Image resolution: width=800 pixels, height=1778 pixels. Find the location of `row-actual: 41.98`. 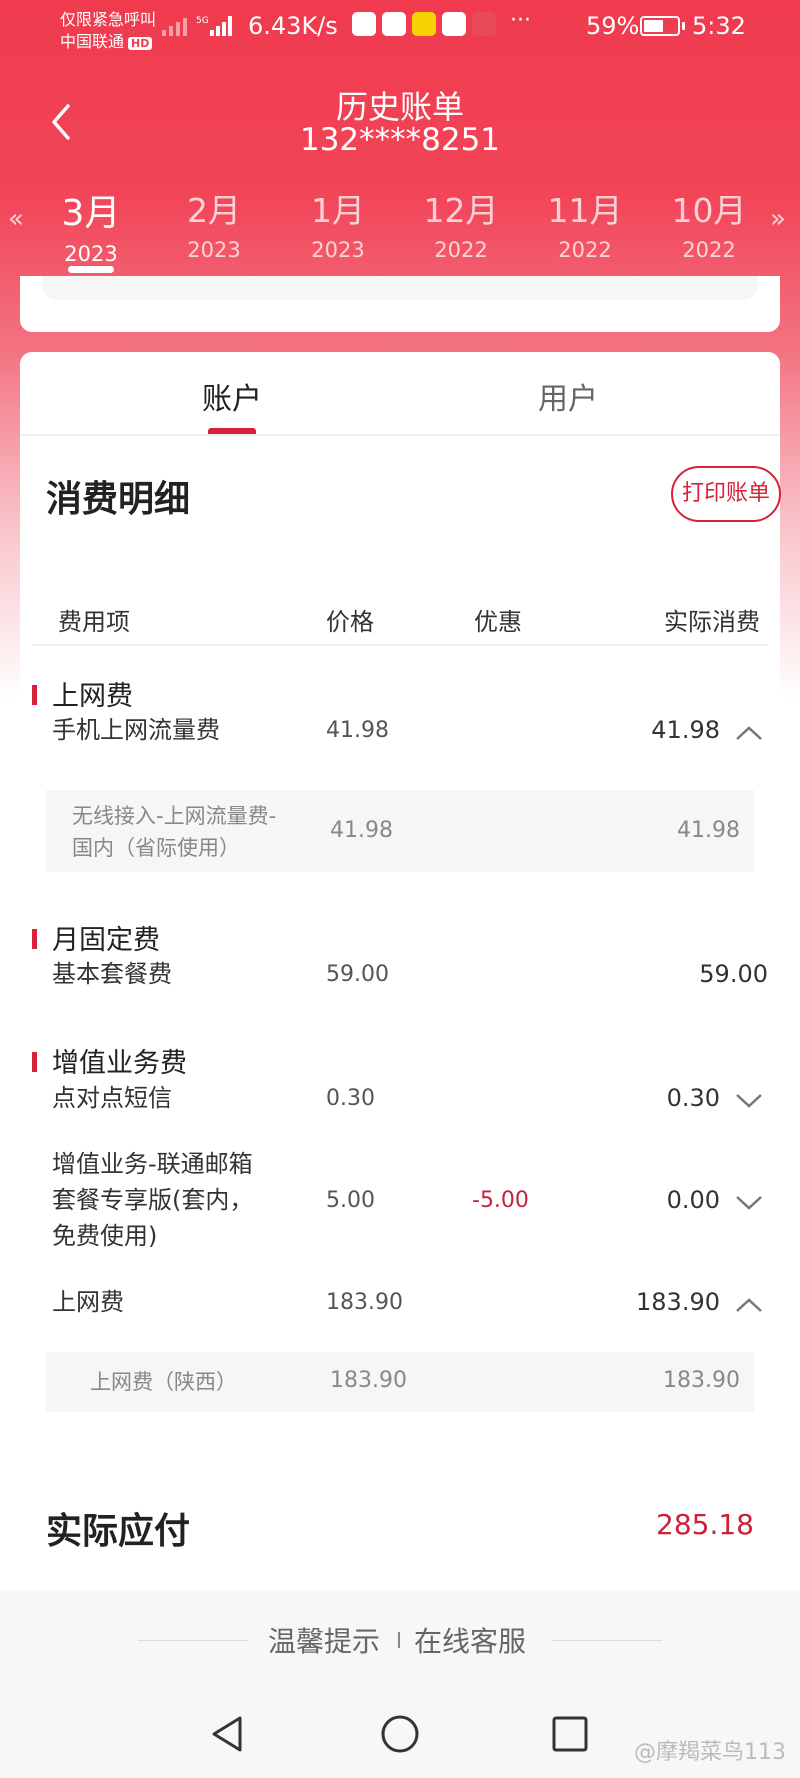

row-actual: 41.98 is located at coordinates (685, 730).